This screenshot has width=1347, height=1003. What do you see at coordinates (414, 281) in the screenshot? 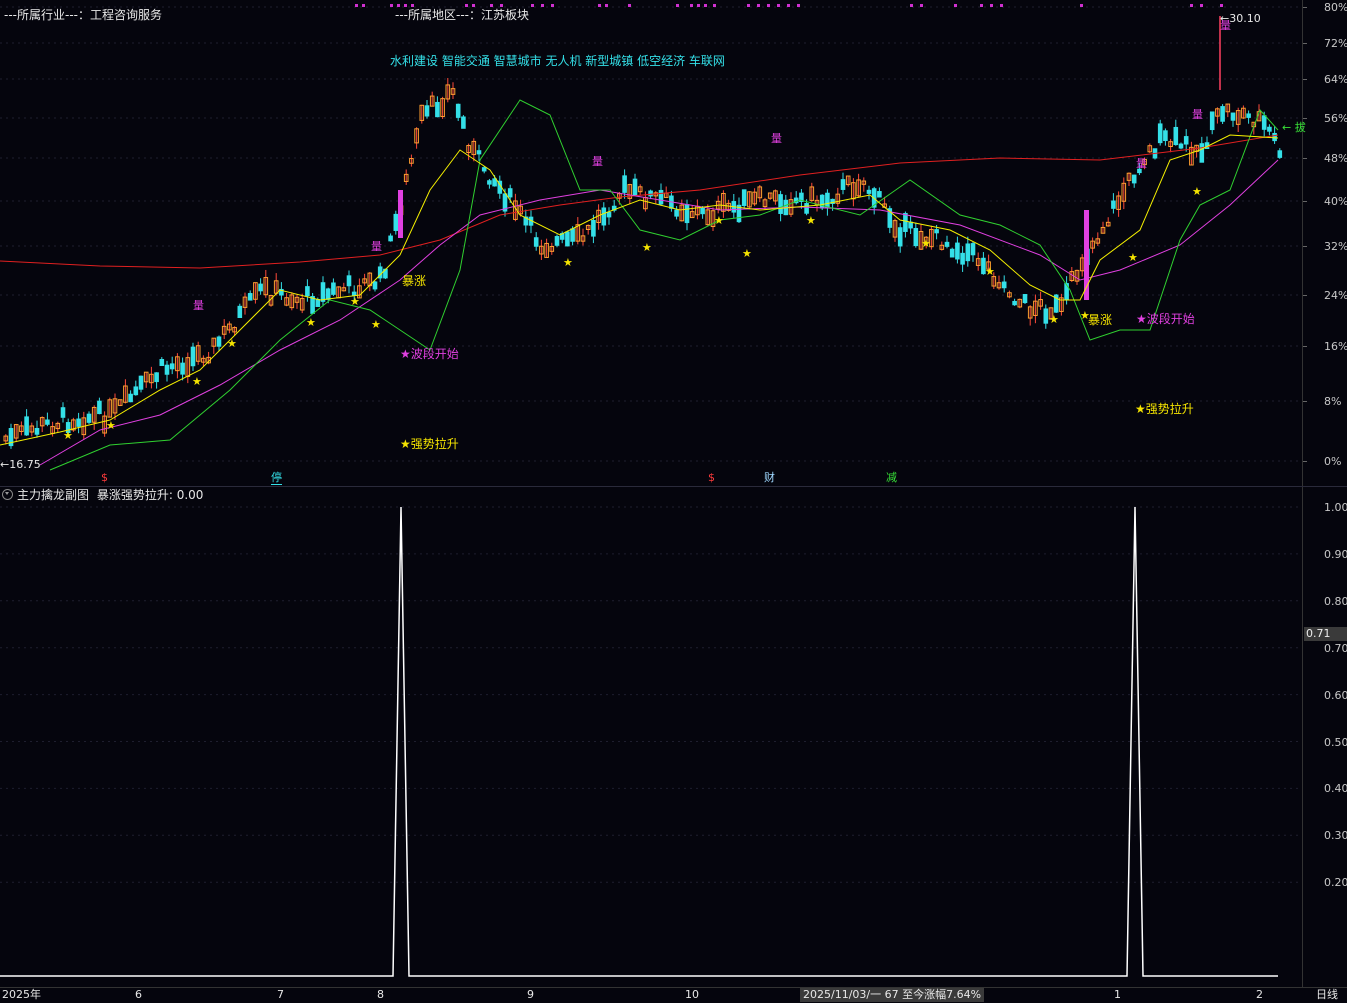
I see `surge-label: 暴涨` at bounding box center [414, 281].